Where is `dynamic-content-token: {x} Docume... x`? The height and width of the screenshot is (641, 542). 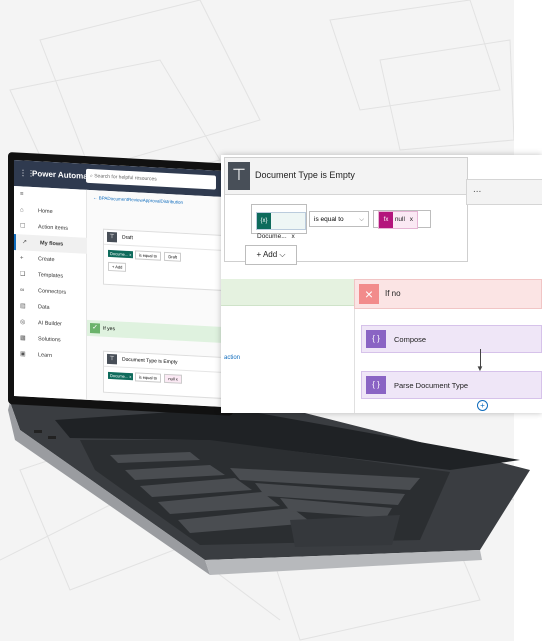
dynamic-content-token: {x} Docume... x is located at coordinates (281, 226).